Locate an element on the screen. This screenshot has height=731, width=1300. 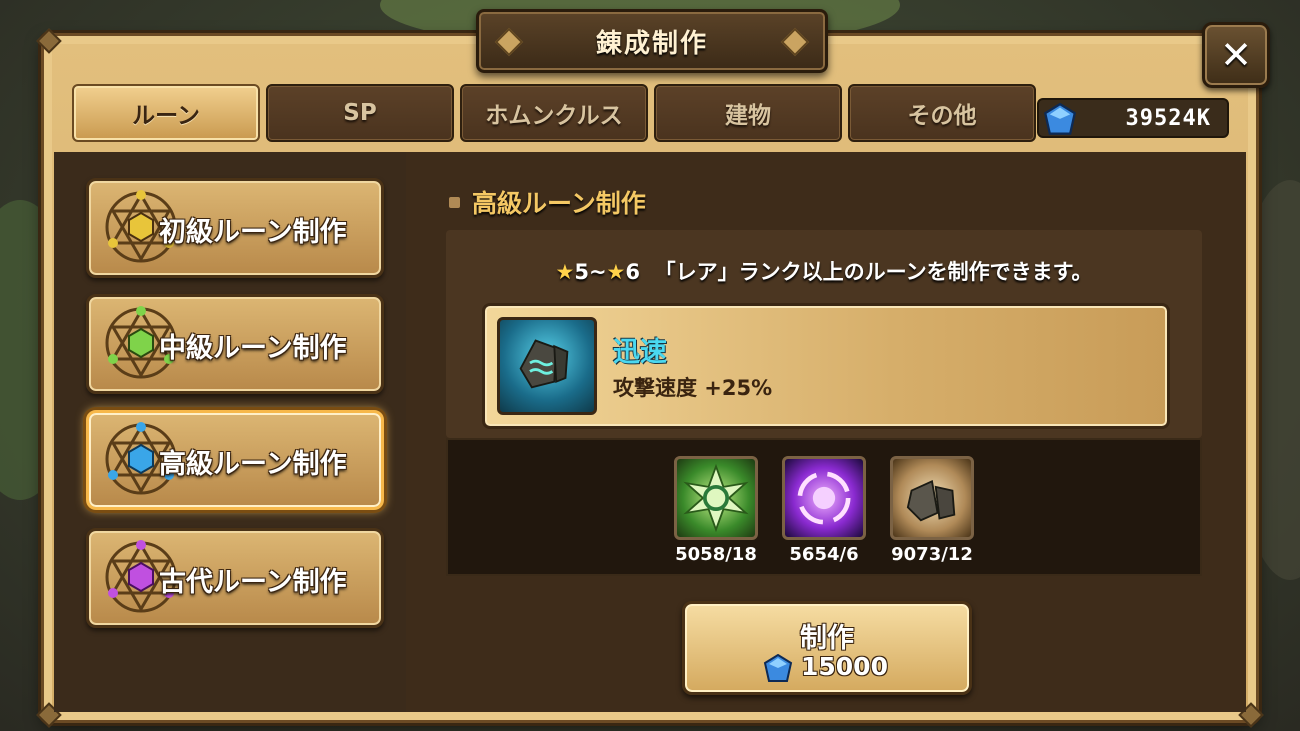
recipe-basic-rune: 初級ルーン制作 is located at coordinates (235, 228).